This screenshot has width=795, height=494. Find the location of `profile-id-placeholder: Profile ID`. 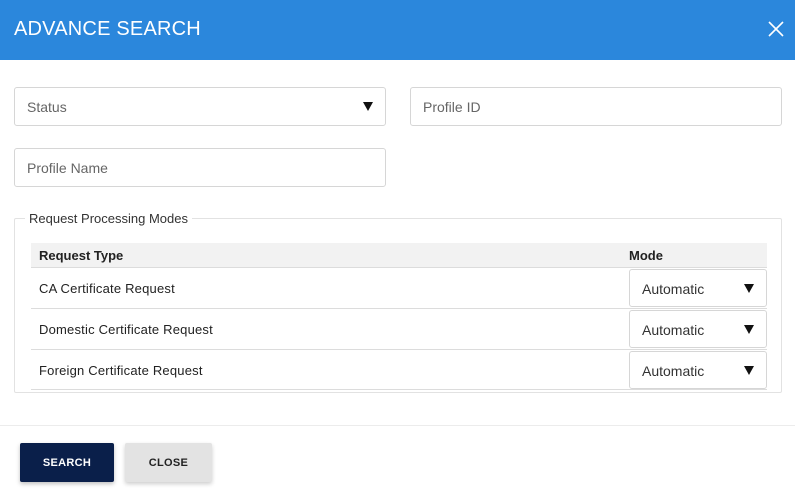

profile-id-placeholder: Profile ID is located at coordinates (452, 107).